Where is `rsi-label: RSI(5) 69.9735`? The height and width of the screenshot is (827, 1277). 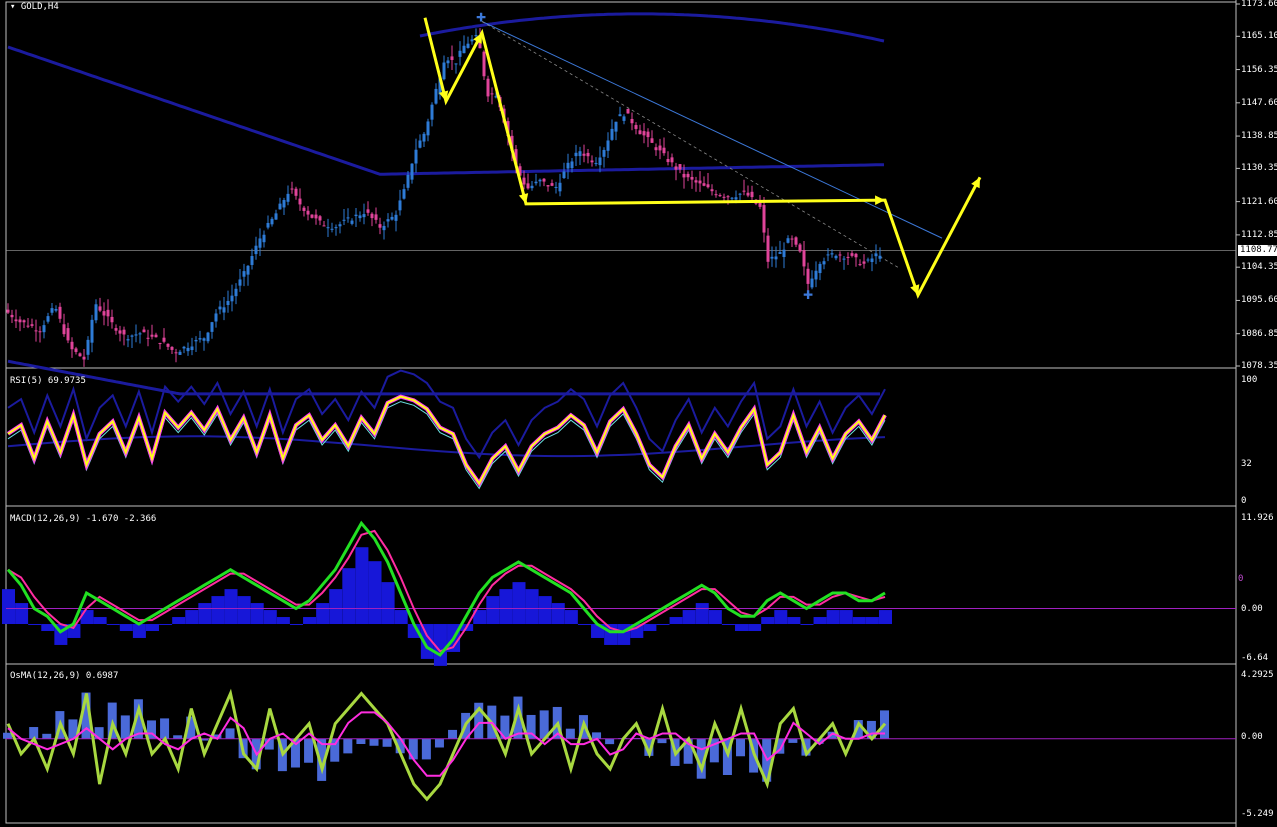
rsi-label: RSI(5) 69.9735 is located at coordinates (48, 381).